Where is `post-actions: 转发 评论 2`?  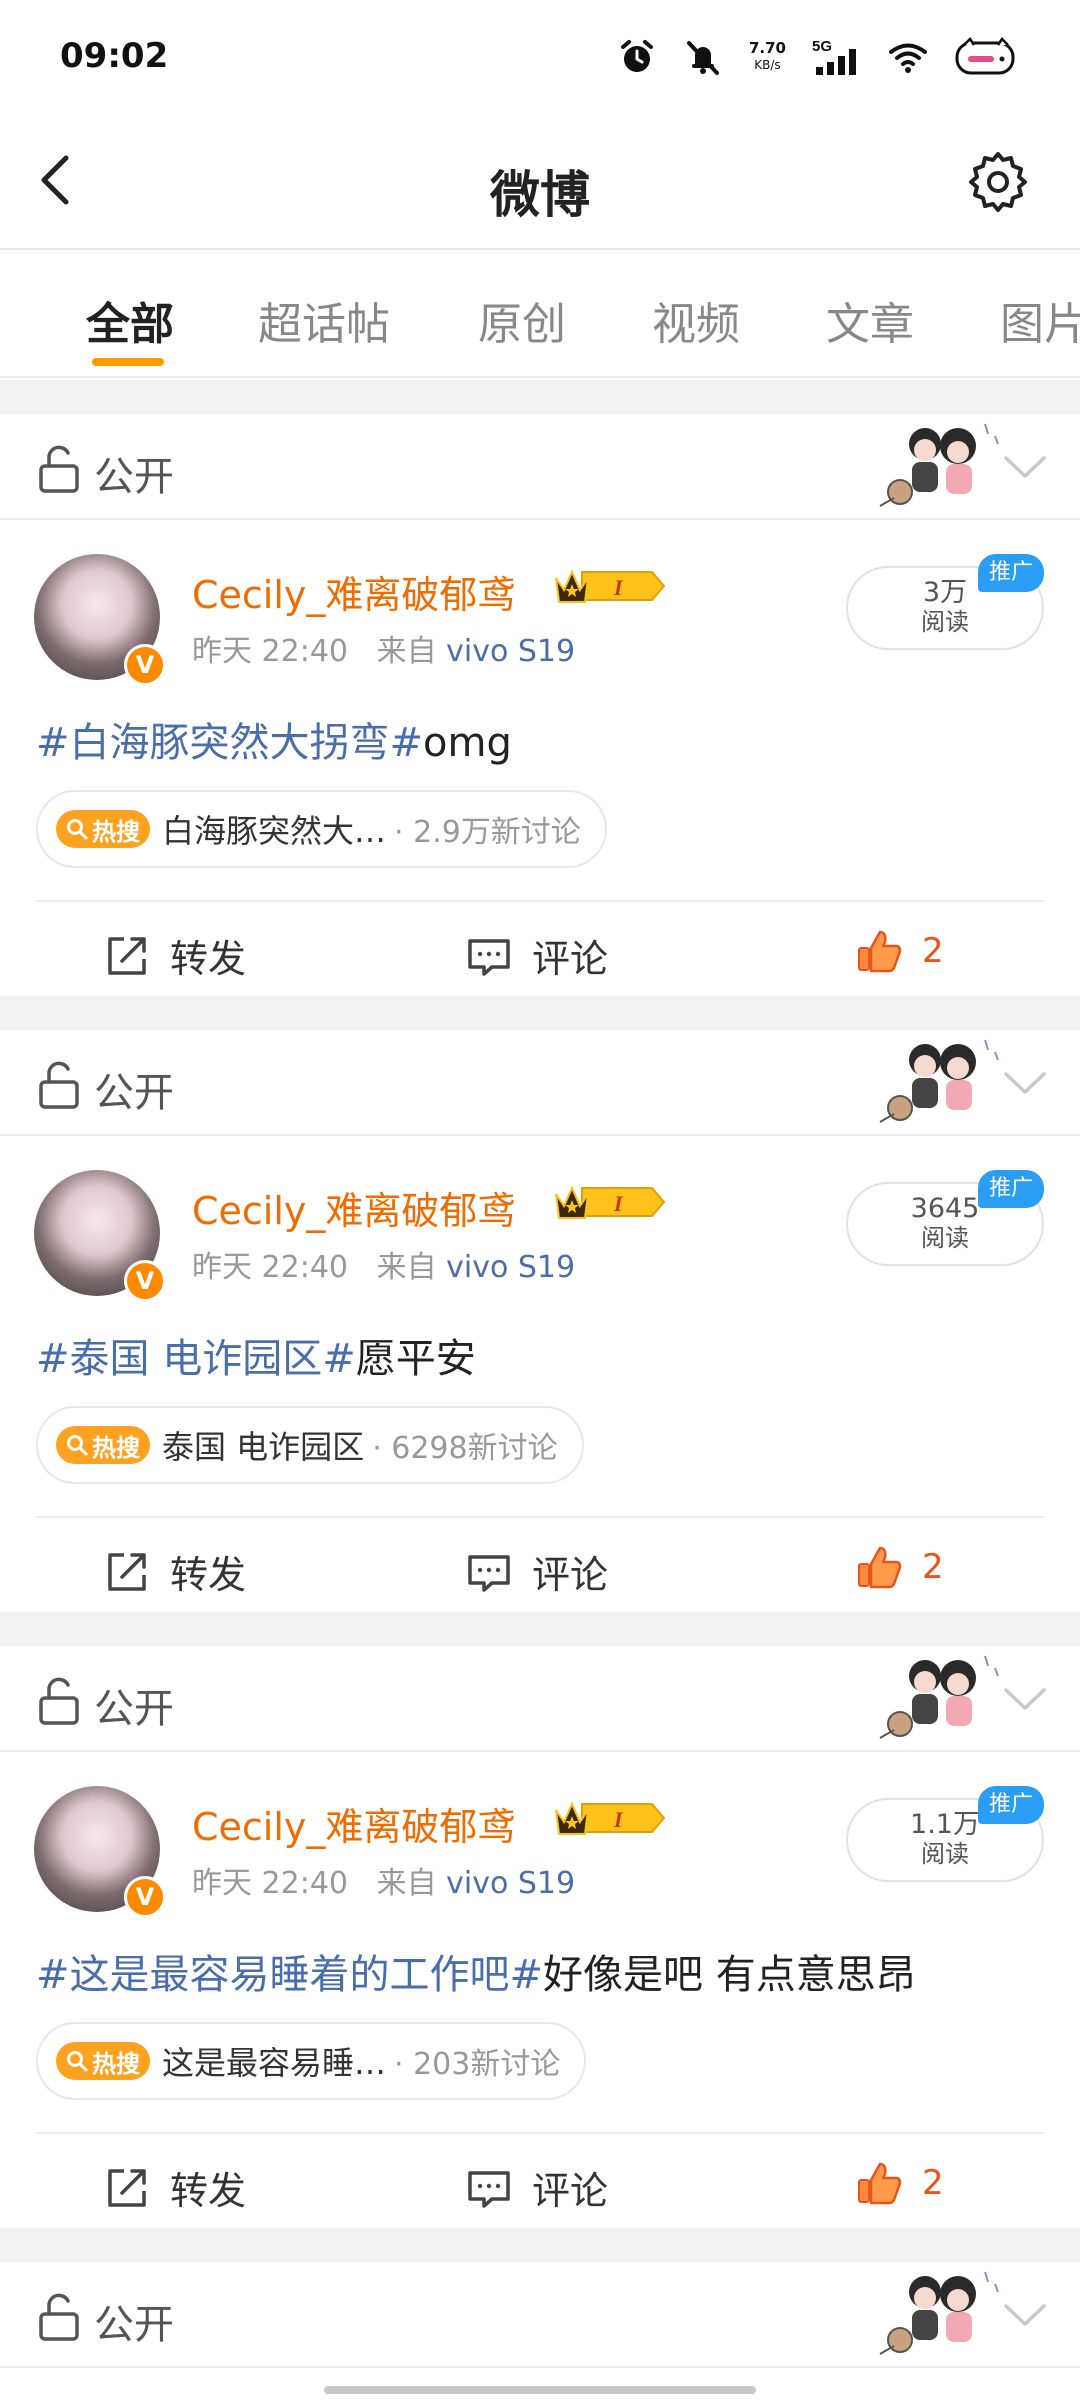 post-actions: 转发 评论 2 is located at coordinates (540, 2182).